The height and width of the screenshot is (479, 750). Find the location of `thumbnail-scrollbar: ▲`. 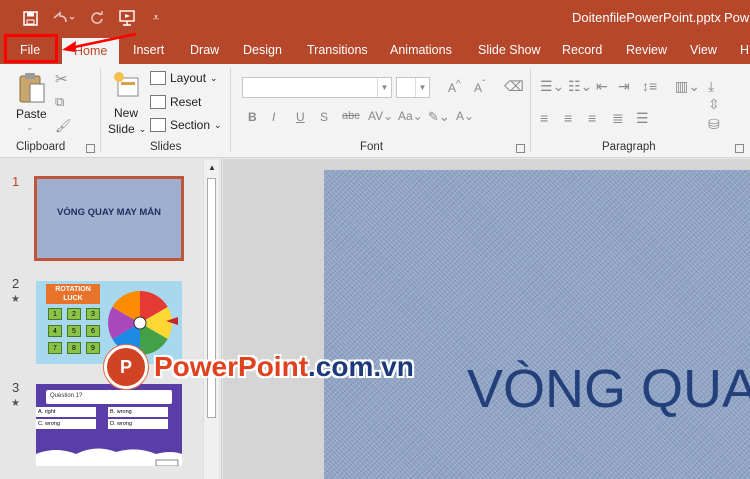

thumbnail-scrollbar: ▲ is located at coordinates (211, 319).